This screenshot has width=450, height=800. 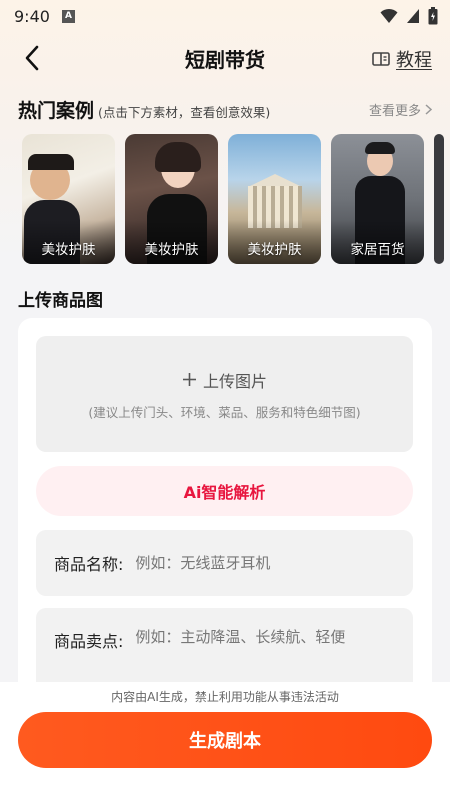 I want to click on generate-script-button: 生成剧本, so click(x=225, y=740).